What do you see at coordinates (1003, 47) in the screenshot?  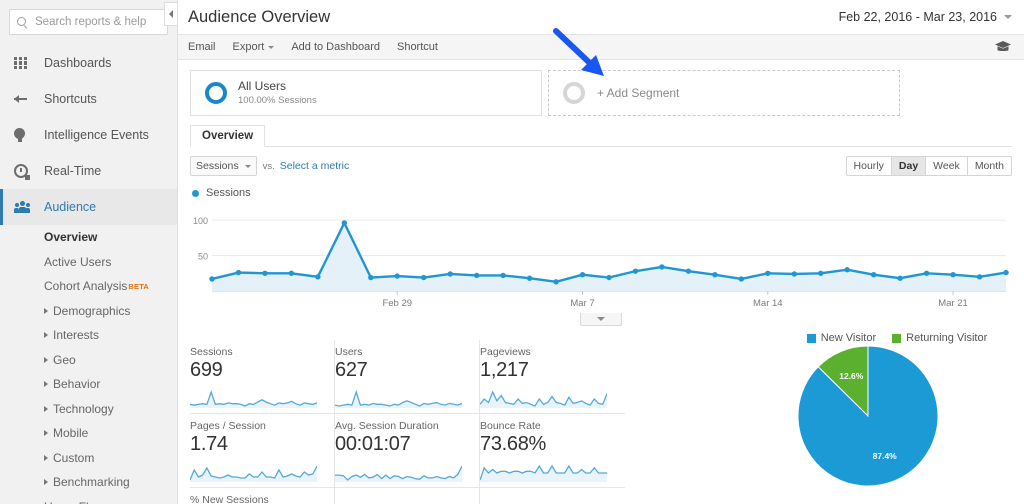 I see `graduation-cap-icon` at bounding box center [1003, 47].